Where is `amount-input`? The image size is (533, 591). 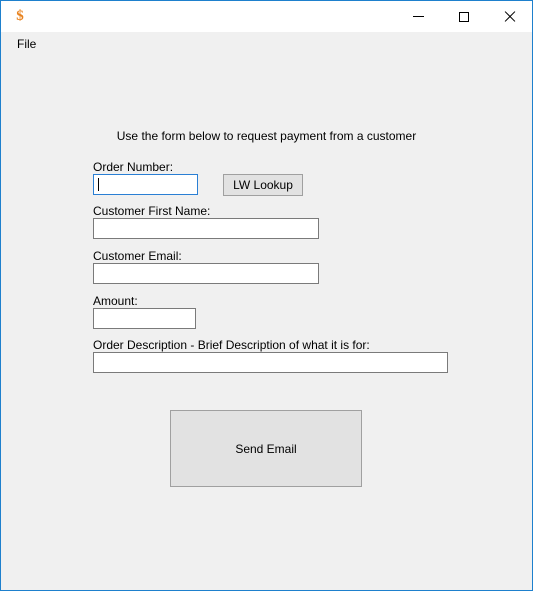 amount-input is located at coordinates (144, 318).